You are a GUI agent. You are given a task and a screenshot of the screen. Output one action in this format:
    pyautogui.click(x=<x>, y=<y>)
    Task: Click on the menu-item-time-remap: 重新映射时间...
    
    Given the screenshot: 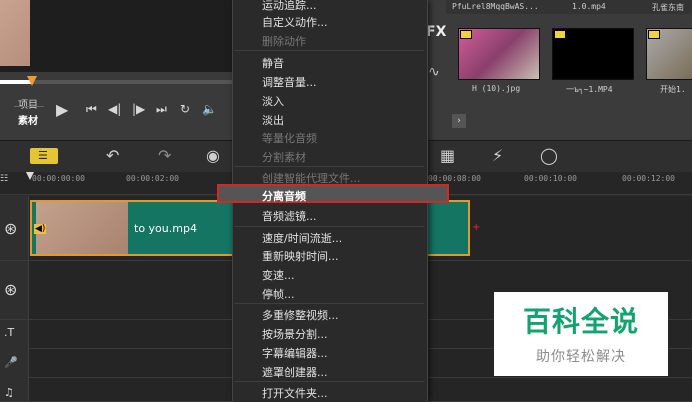 What is the action you would take?
    pyautogui.click(x=300, y=256)
    